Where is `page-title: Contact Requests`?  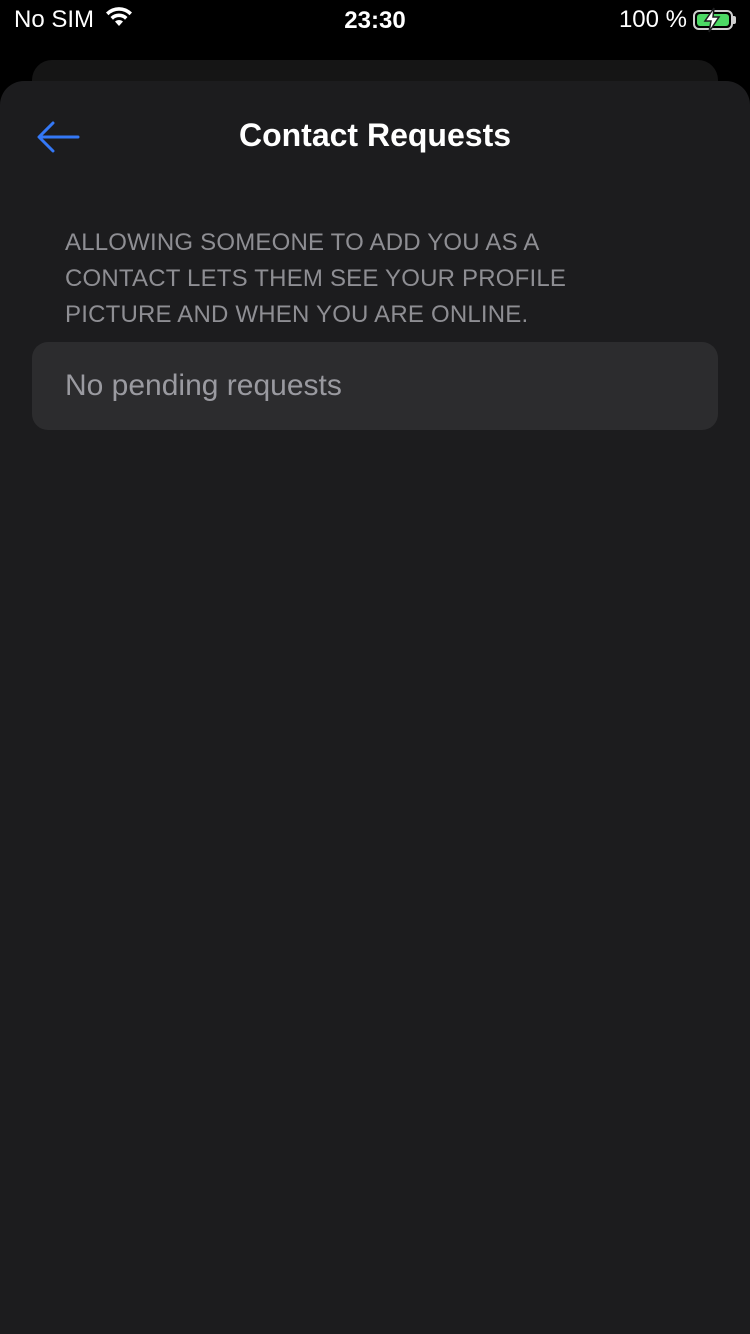 page-title: Contact Requests is located at coordinates (375, 135).